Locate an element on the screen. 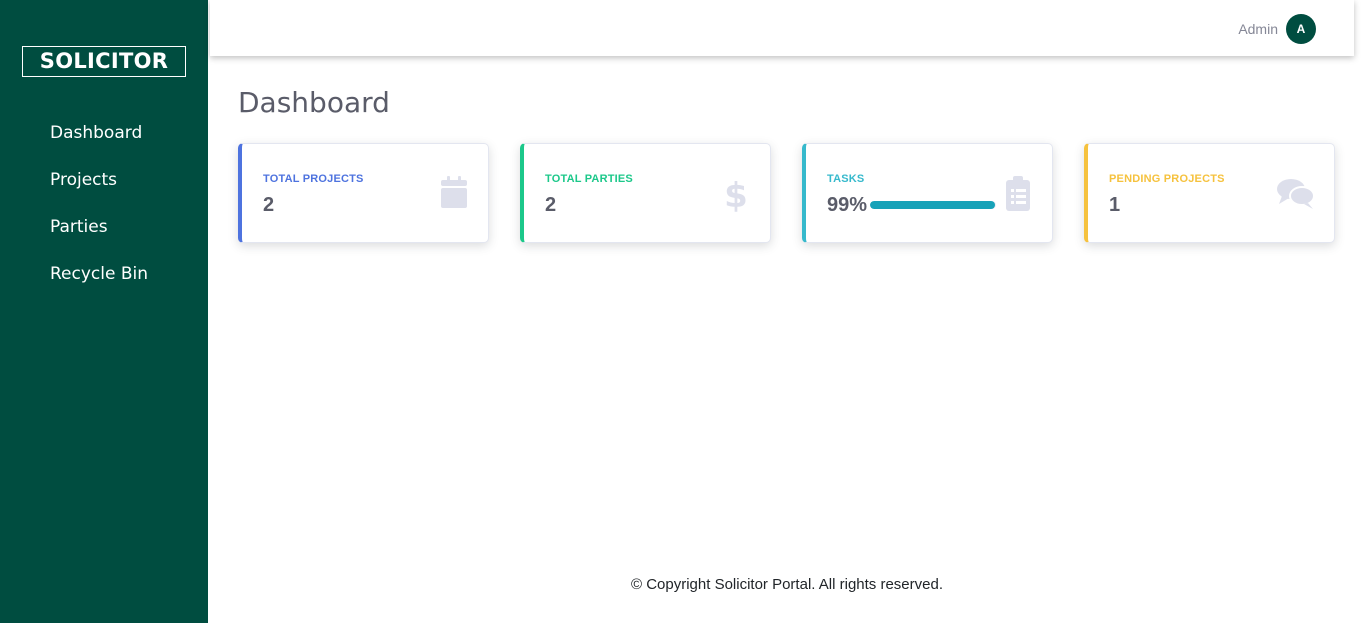 Image resolution: width=1366 pixels, height=623 pixels. topbar: Admin A is located at coordinates (782, 28).